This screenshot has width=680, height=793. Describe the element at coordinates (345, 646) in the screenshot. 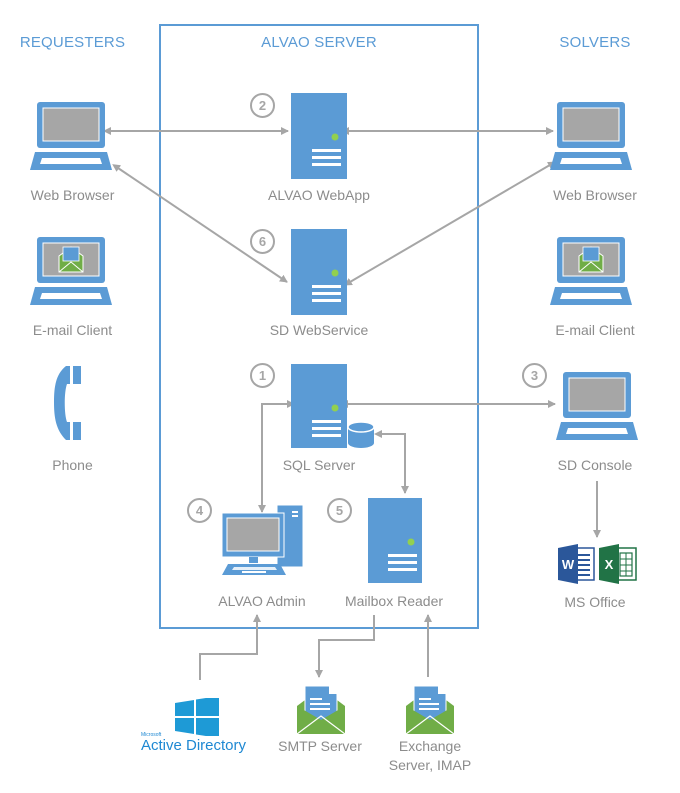

I see `arrow-mailbox-smtp` at that location.